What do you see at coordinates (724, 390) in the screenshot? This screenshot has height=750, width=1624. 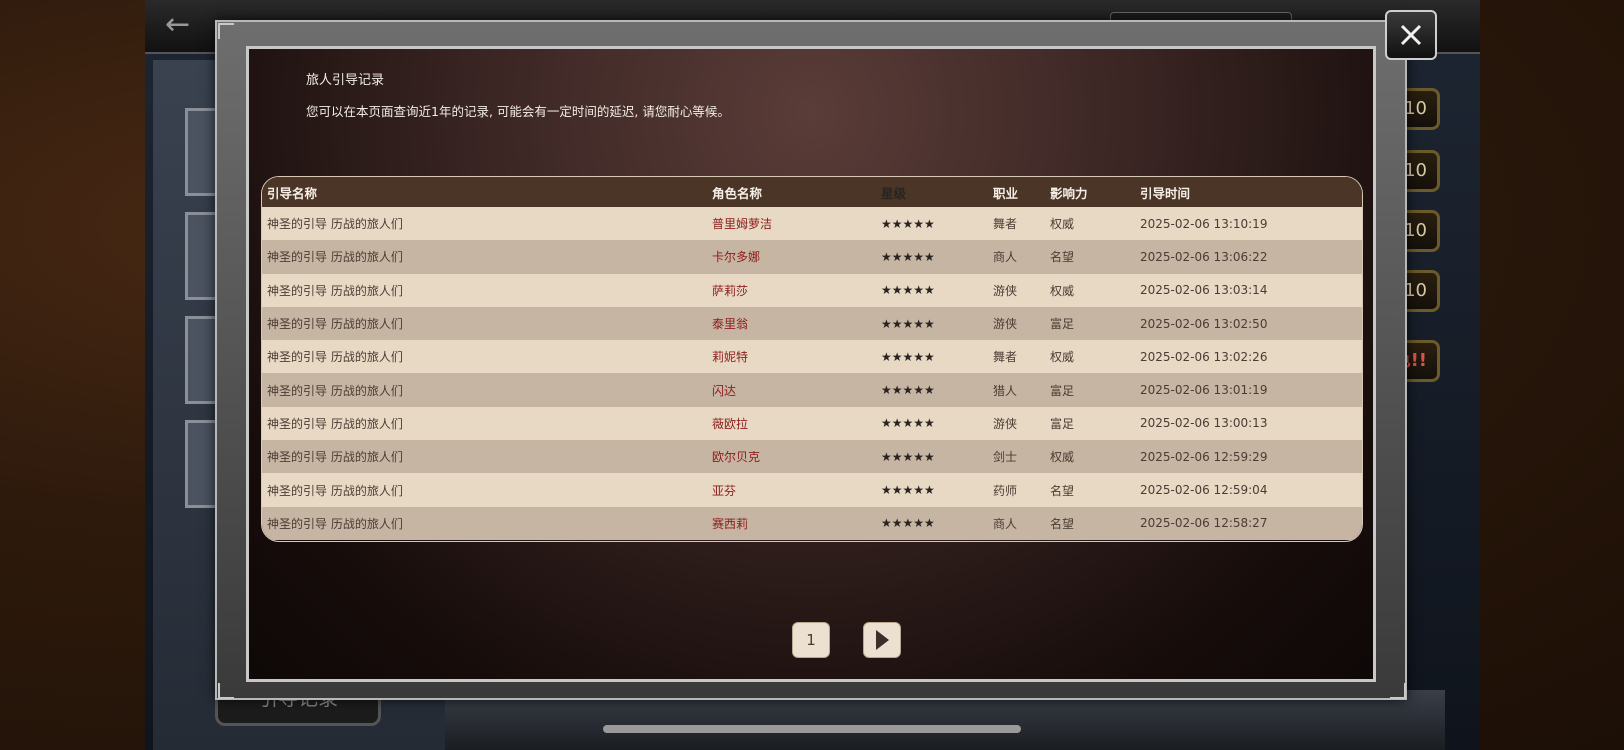 I see `character-name-cell: 闪达` at bounding box center [724, 390].